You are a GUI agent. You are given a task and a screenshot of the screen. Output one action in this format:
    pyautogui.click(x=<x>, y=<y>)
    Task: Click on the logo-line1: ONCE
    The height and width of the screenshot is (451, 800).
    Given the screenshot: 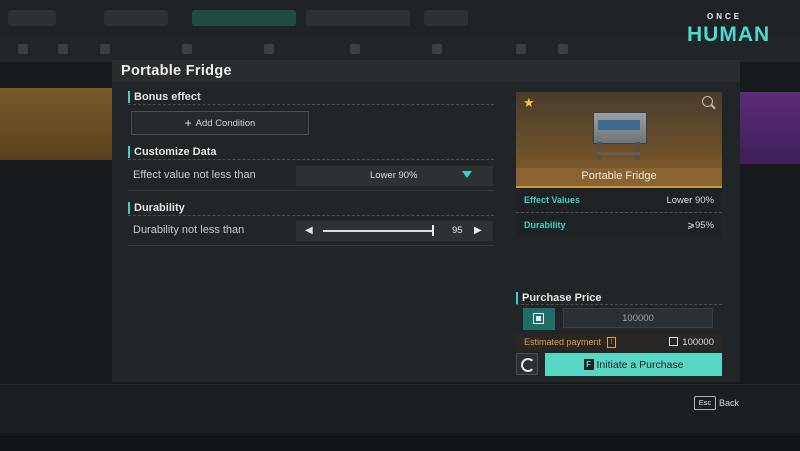 What is the action you would take?
    pyautogui.click(x=725, y=16)
    